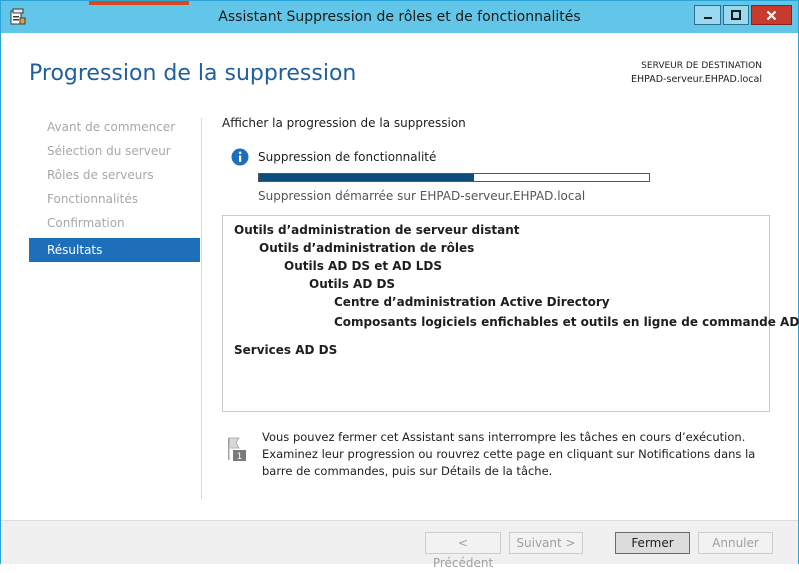  I want to click on close-icon, so click(771, 15).